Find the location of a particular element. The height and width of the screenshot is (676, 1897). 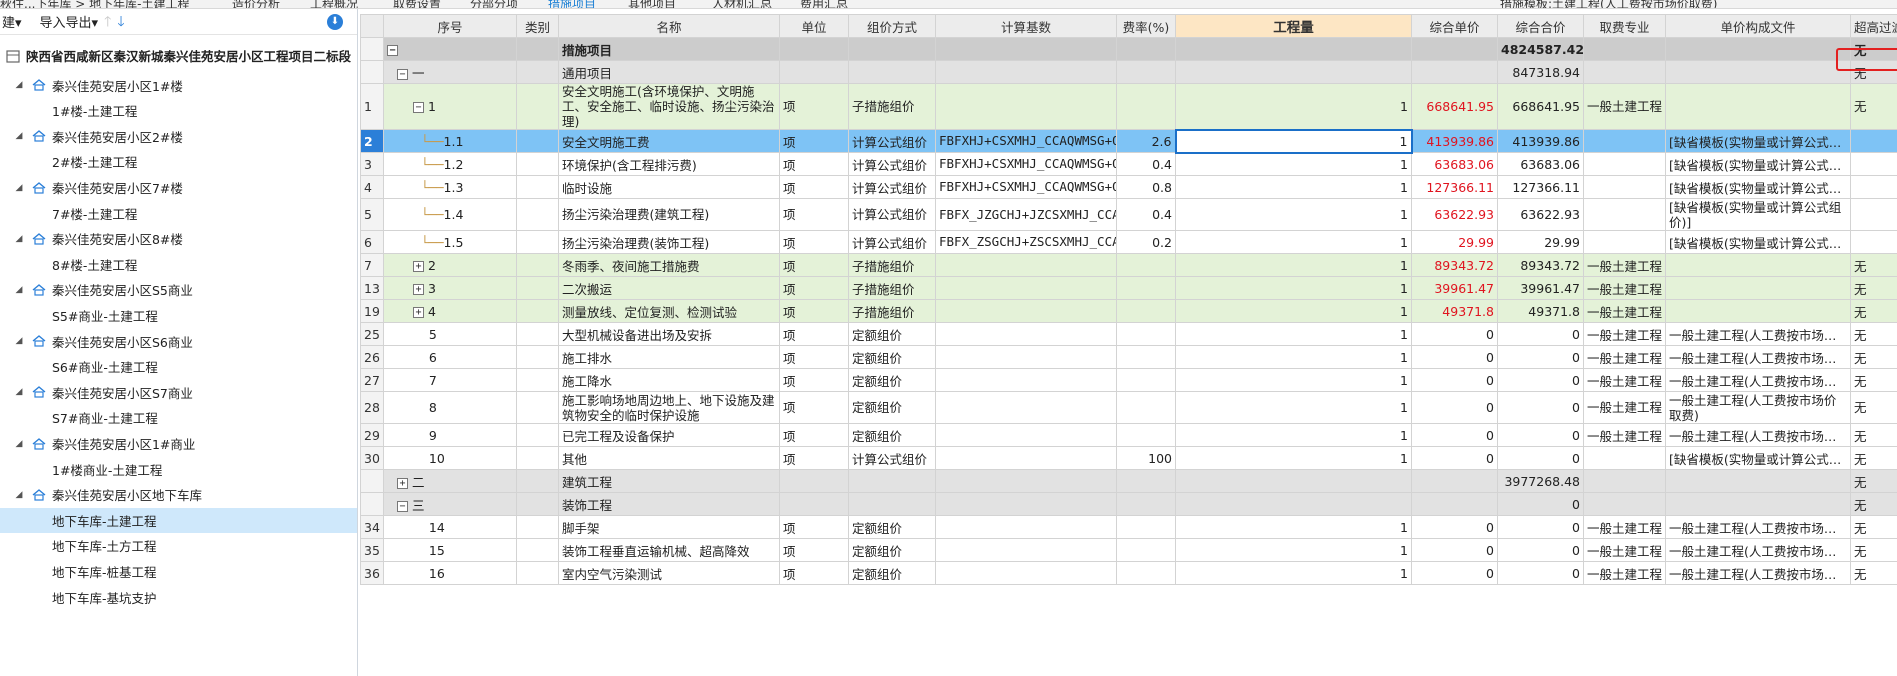

quantity-cell is located at coordinates (1293, 72).